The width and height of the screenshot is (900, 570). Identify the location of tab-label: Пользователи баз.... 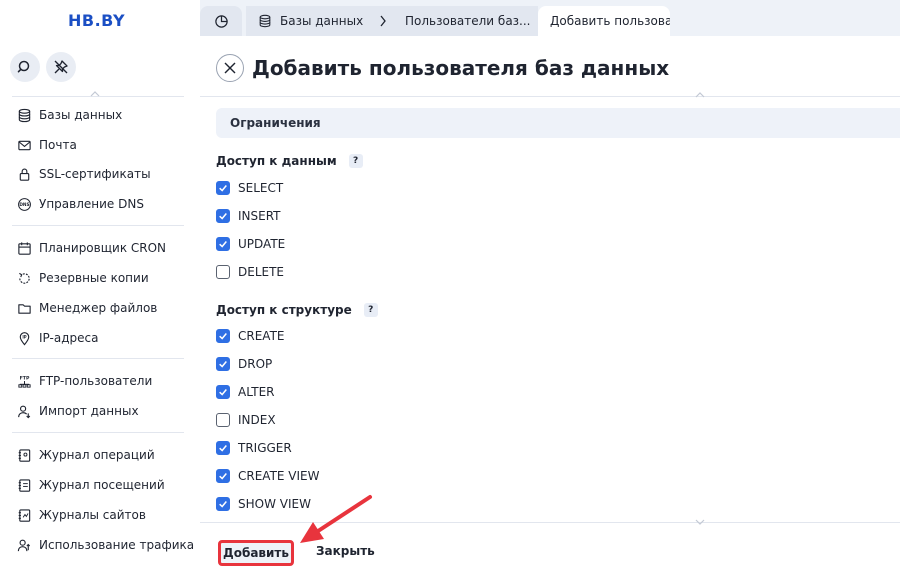
(468, 21).